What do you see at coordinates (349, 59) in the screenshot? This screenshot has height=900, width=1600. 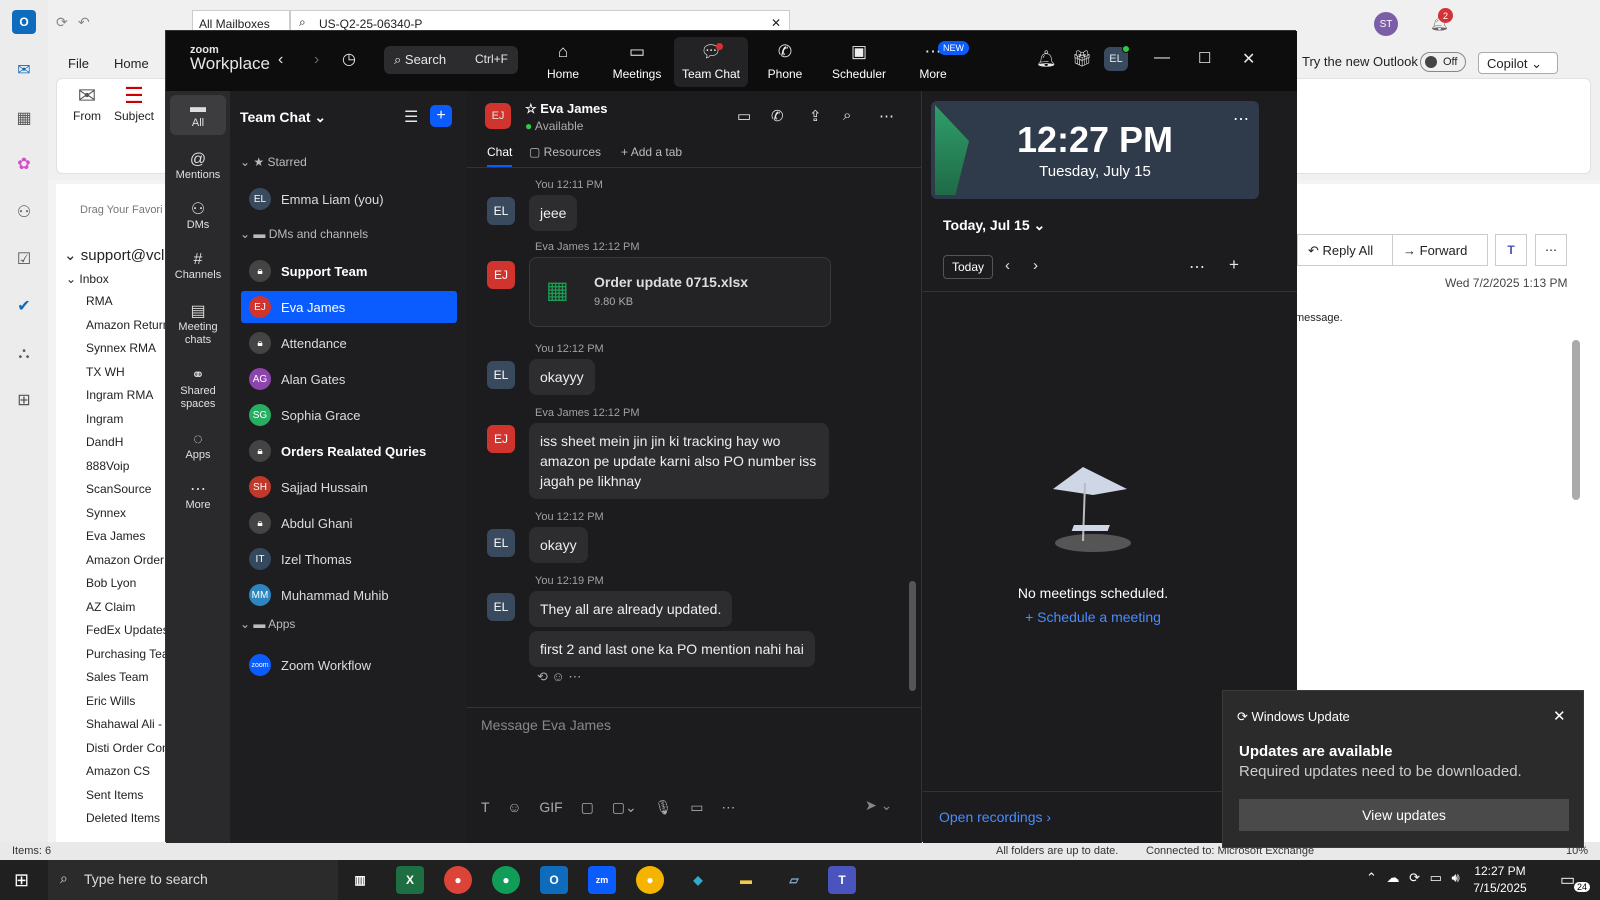 I see `history-icon: ◷` at bounding box center [349, 59].